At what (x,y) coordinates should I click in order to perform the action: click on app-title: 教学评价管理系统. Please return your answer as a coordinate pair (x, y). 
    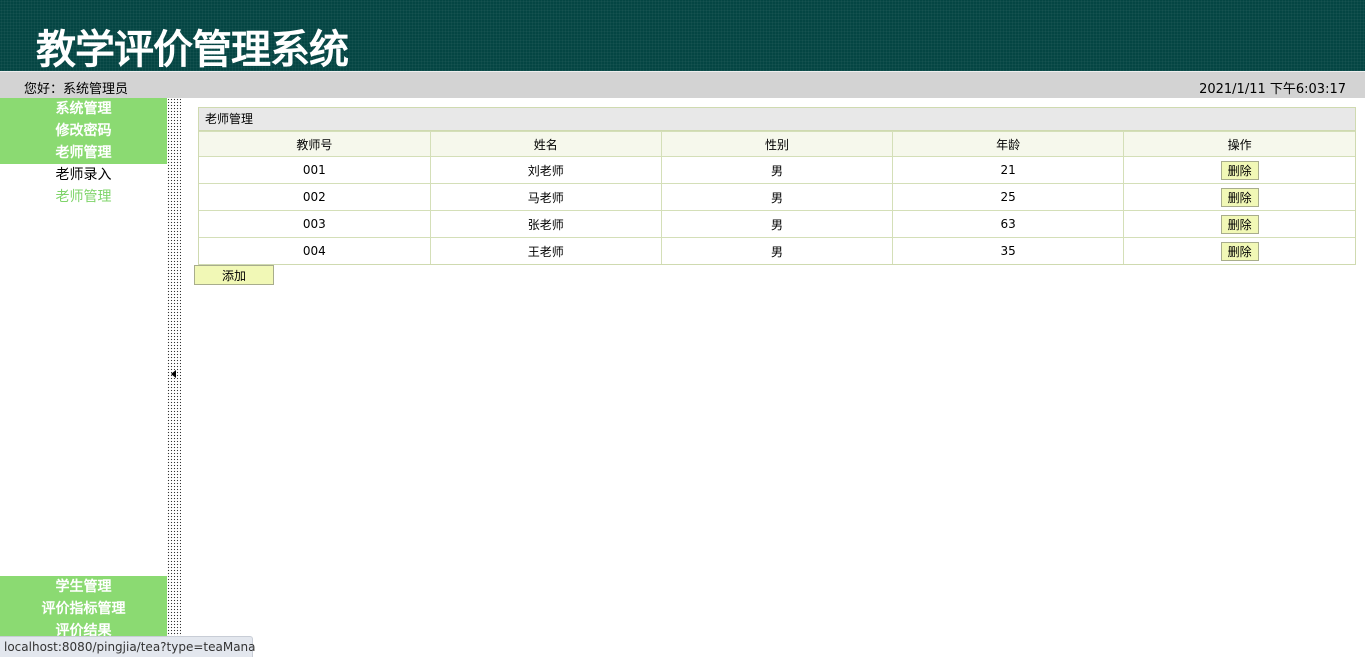
    Looking at the image, I should click on (192, 50).